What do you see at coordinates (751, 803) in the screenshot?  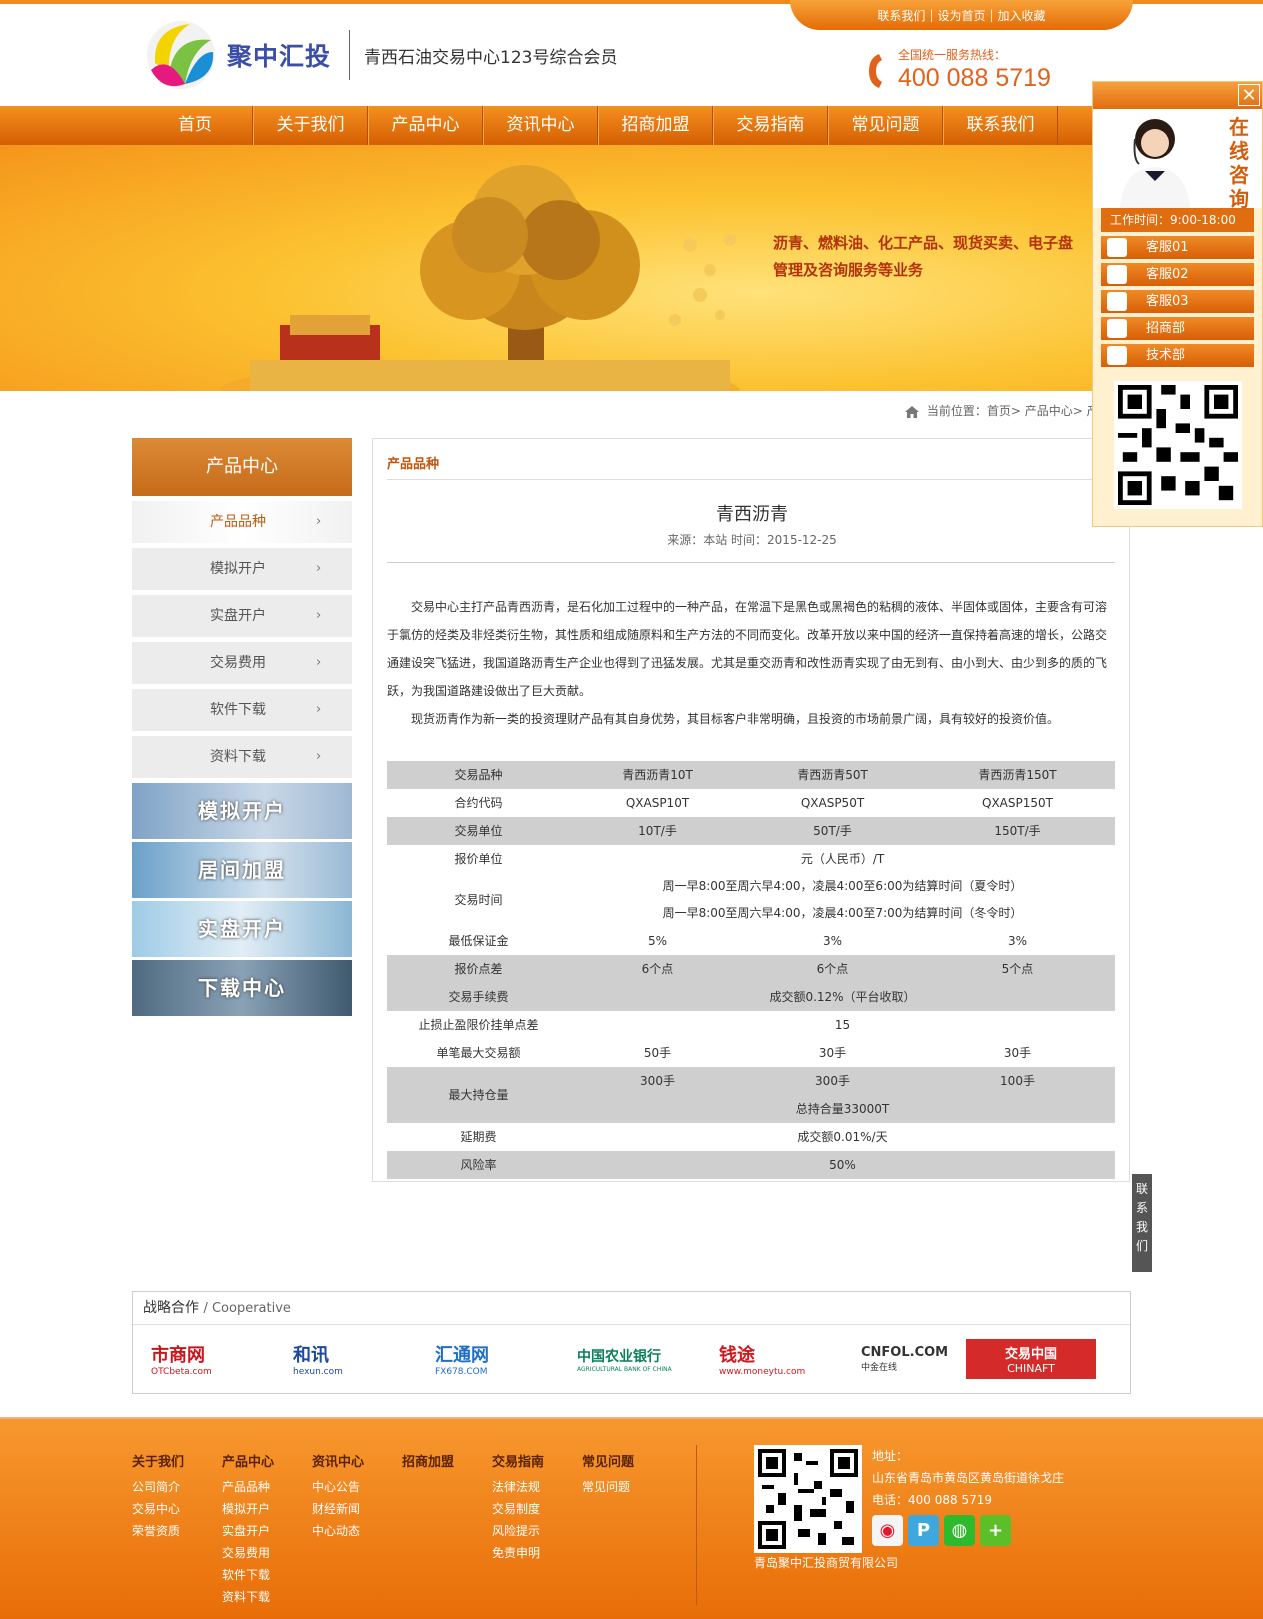 I see `table-row: 合约代码 QXASP10T QXASP50T QXASP150T` at bounding box center [751, 803].